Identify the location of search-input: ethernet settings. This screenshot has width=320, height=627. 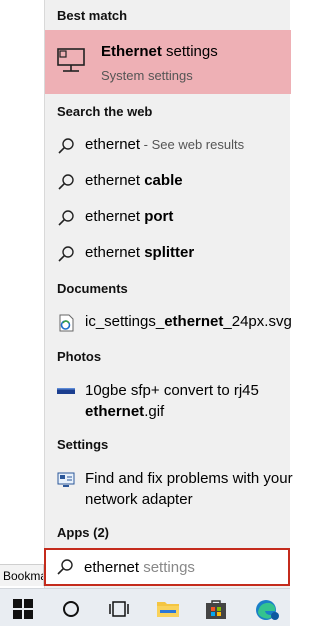
(167, 567).